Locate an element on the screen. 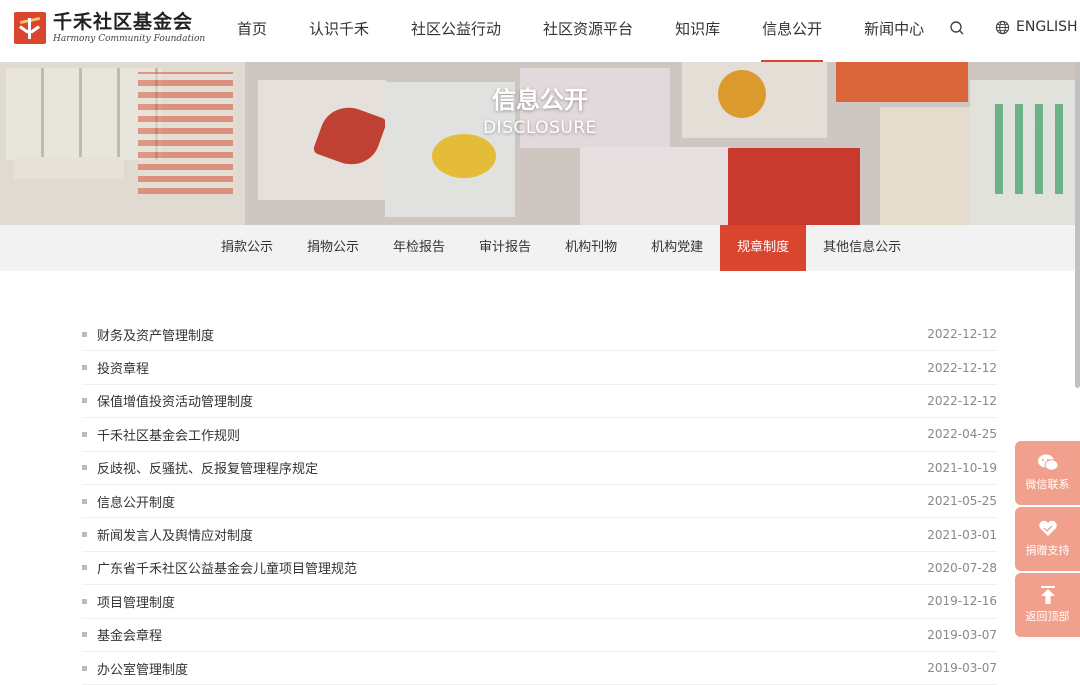 This screenshot has height=685, width=1080. list-item: 办公室管理制度 2019-03-07 is located at coordinates (539, 668).